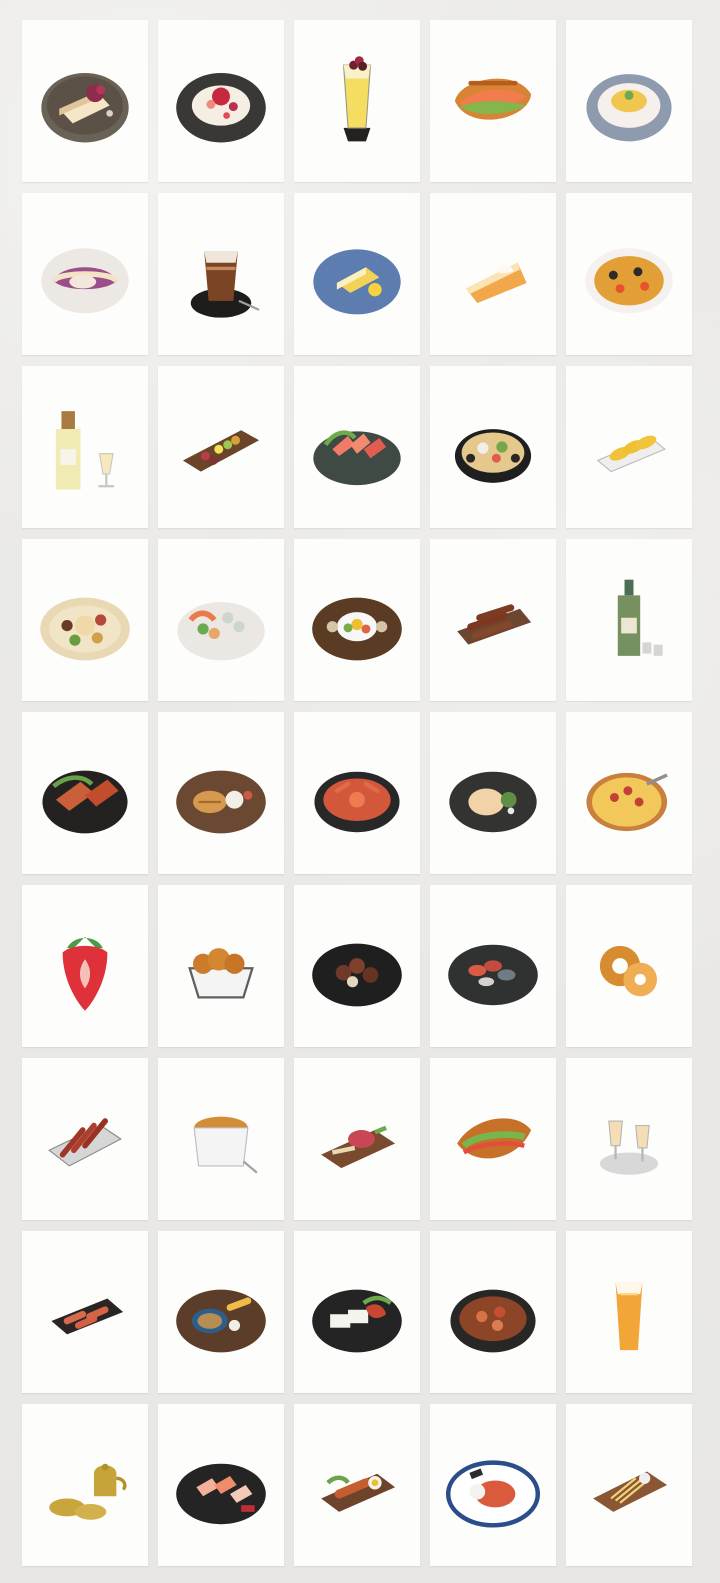  I want to click on wine-bottle-glass-icon, so click(85, 447).